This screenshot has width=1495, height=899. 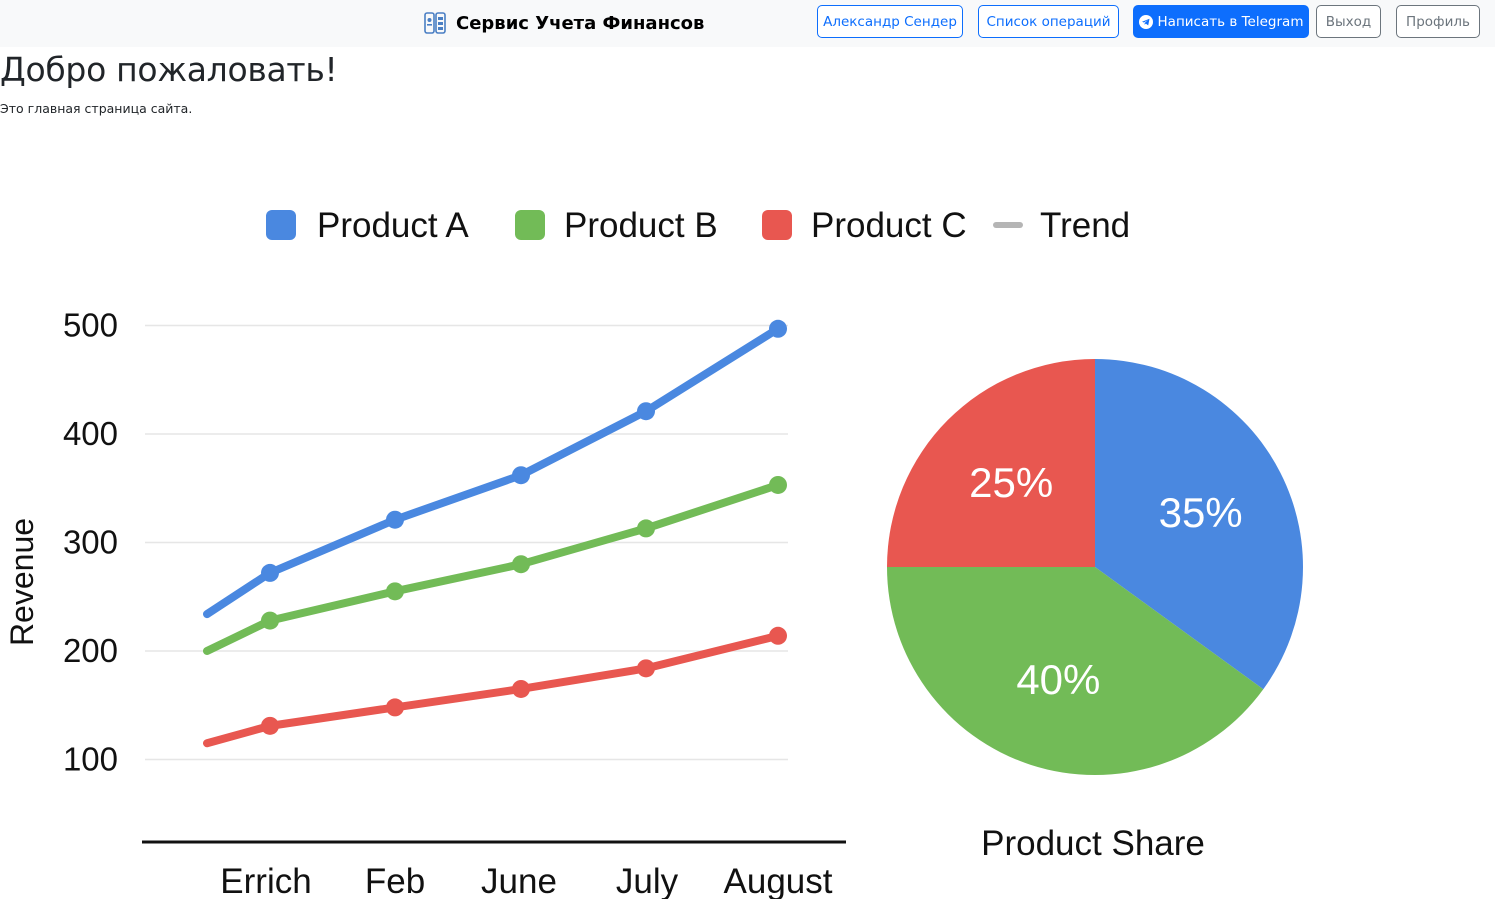 I want to click on pie-slice-label: 35%, so click(x=1201, y=512).